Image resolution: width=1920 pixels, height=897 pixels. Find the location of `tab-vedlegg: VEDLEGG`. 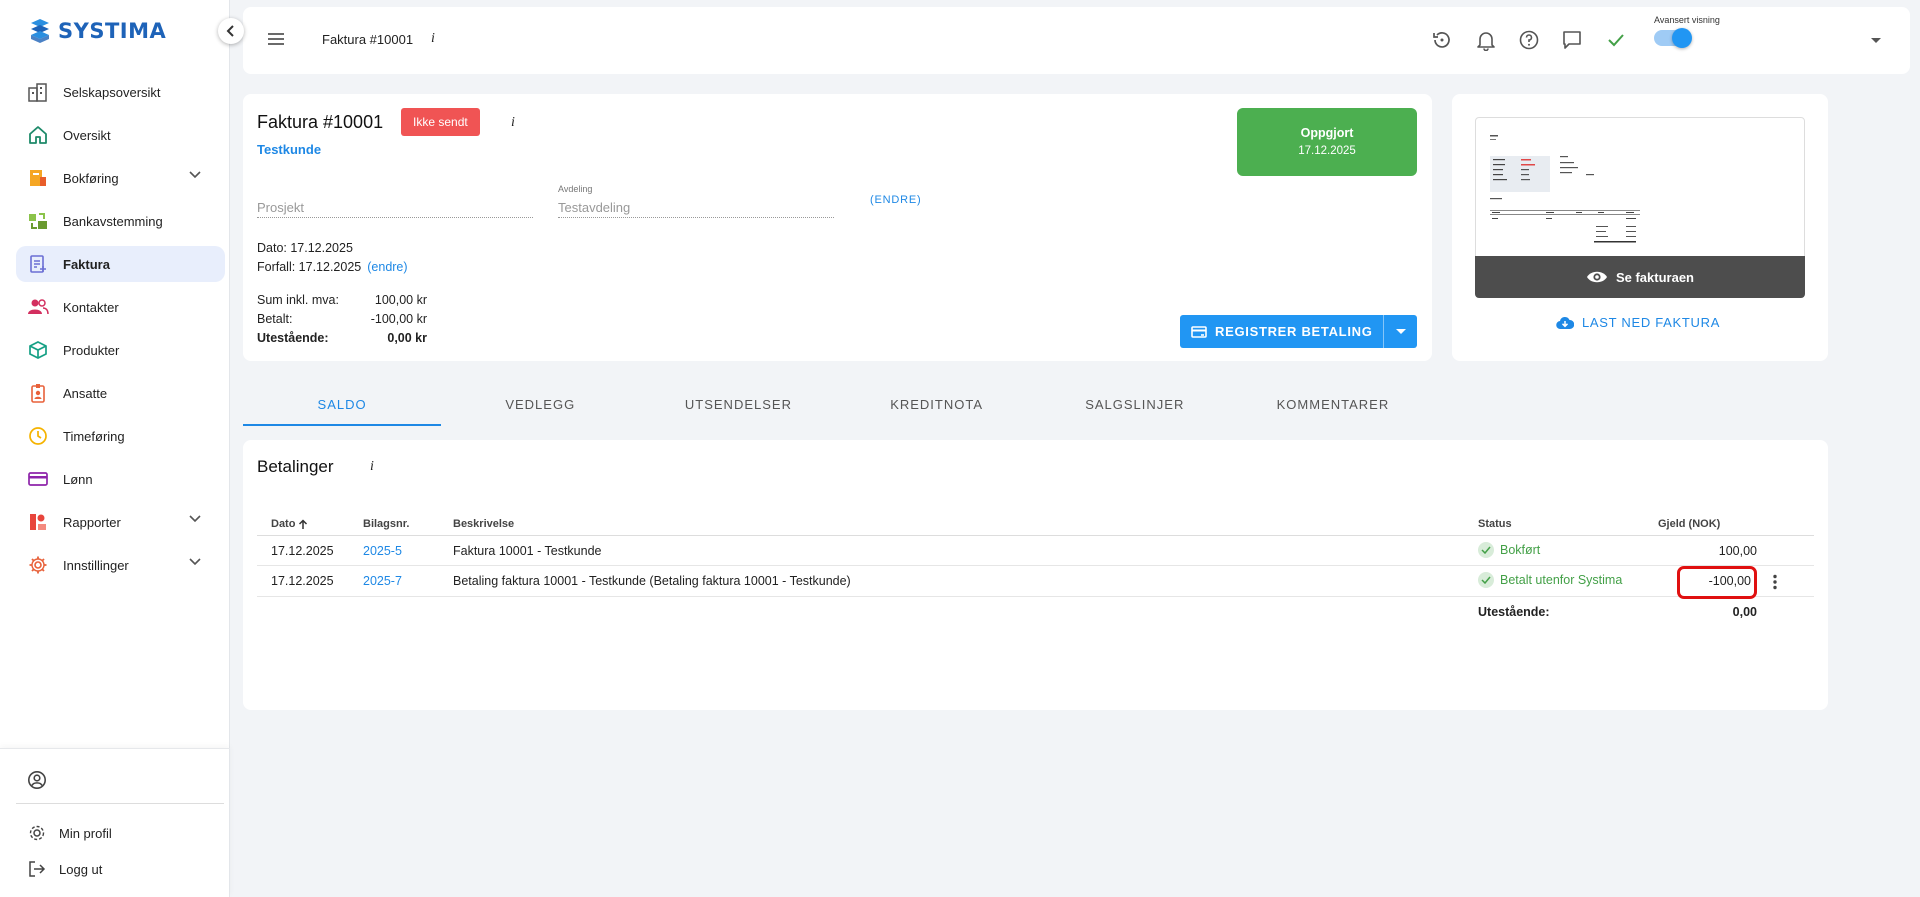

tab-vedlegg: VEDLEGG is located at coordinates (540, 407).